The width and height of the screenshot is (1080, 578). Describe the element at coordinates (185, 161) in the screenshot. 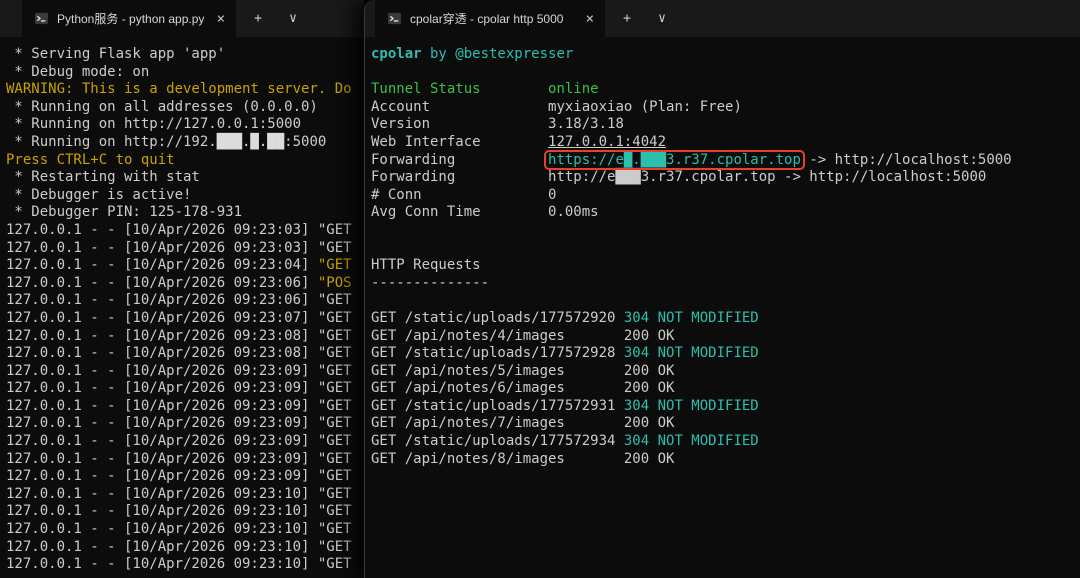

I see `terminal-line: Press CTRL+C to quit` at that location.